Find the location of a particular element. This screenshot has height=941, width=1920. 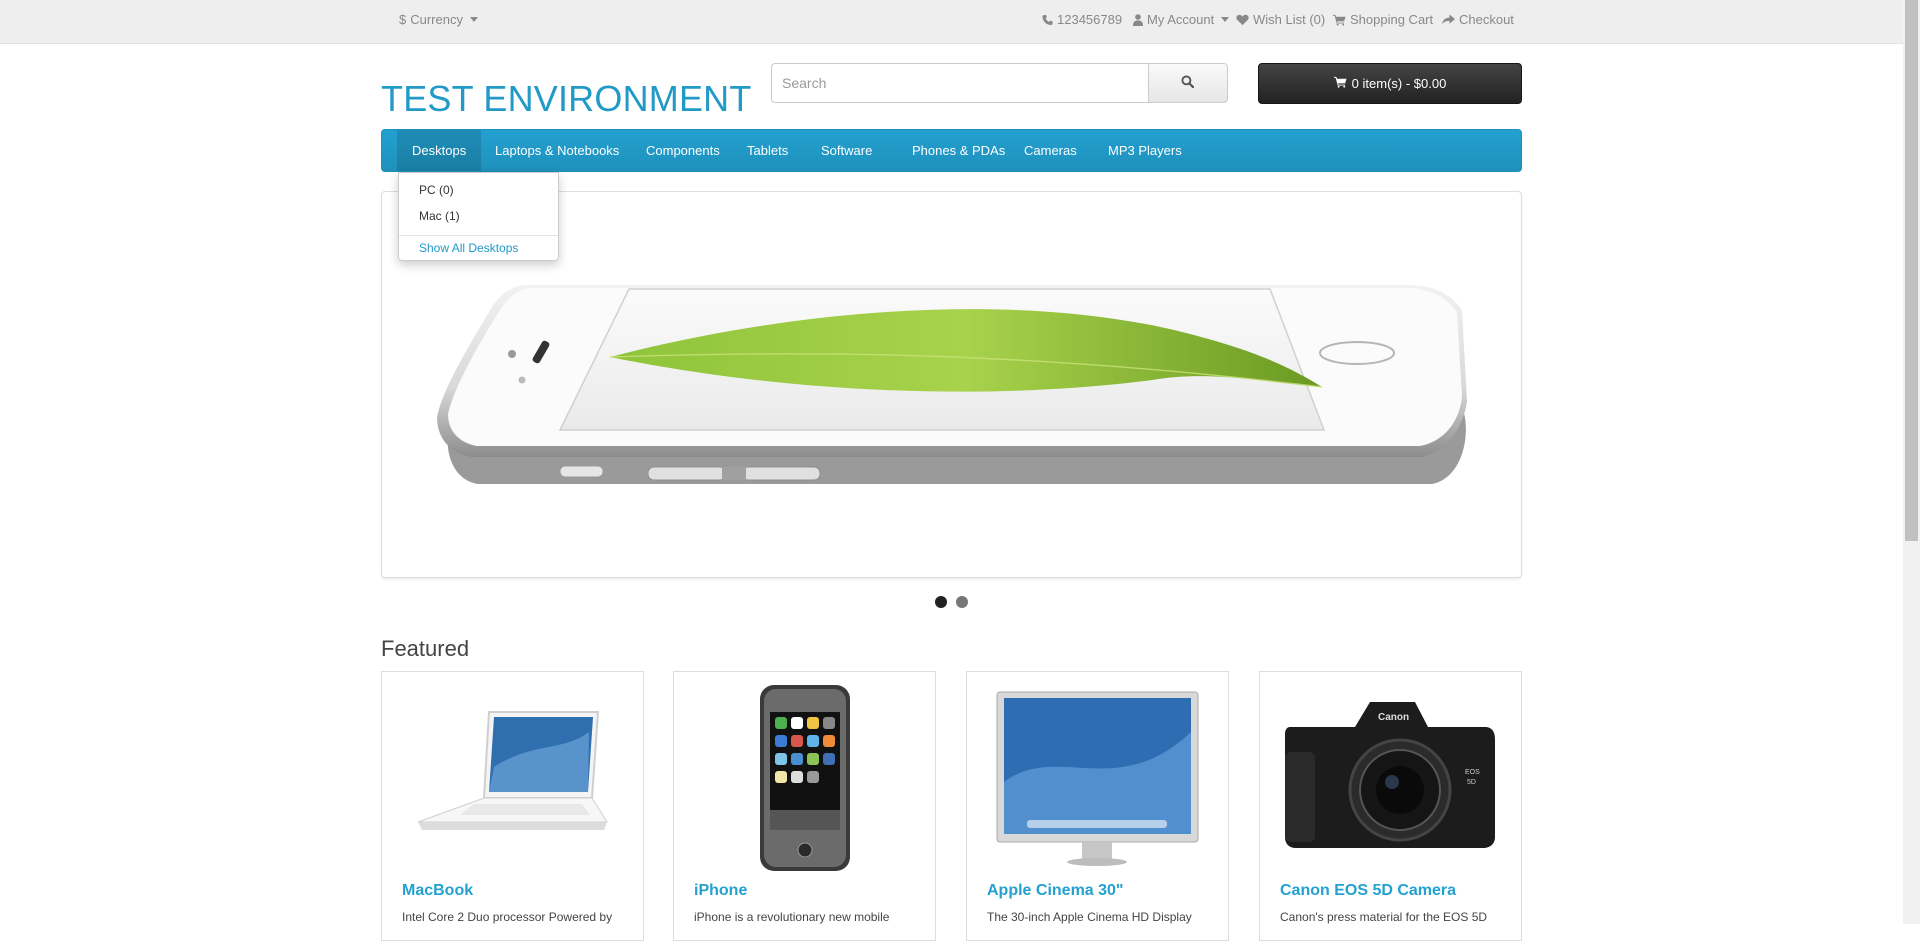

menu-item-desktops: Desktops is located at coordinates (439, 150).